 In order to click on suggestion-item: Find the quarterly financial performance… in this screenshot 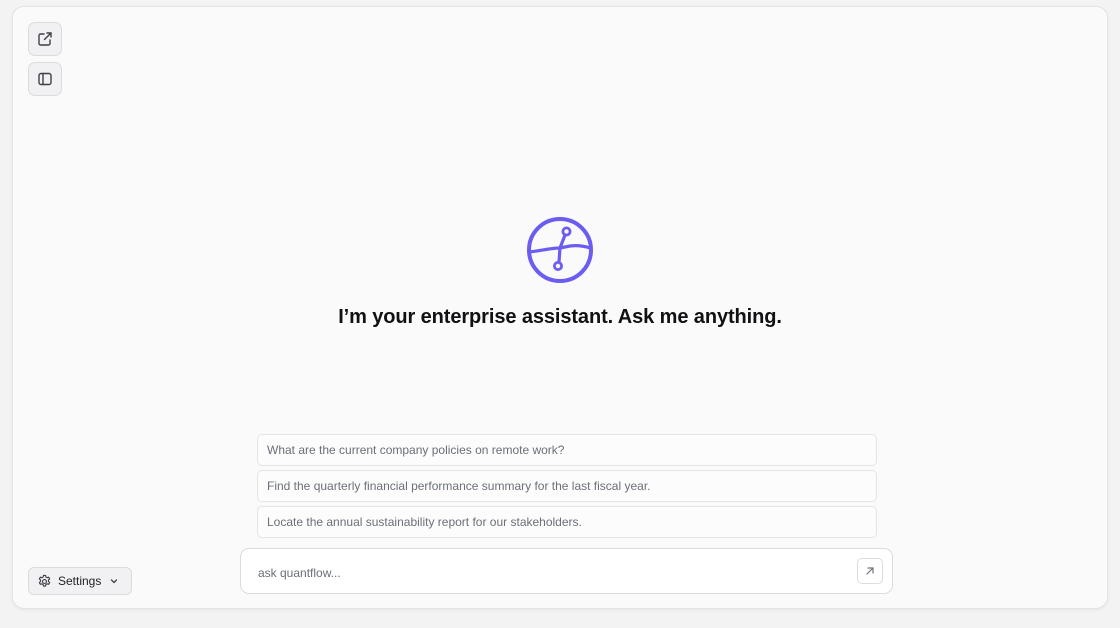, I will do `click(567, 486)`.